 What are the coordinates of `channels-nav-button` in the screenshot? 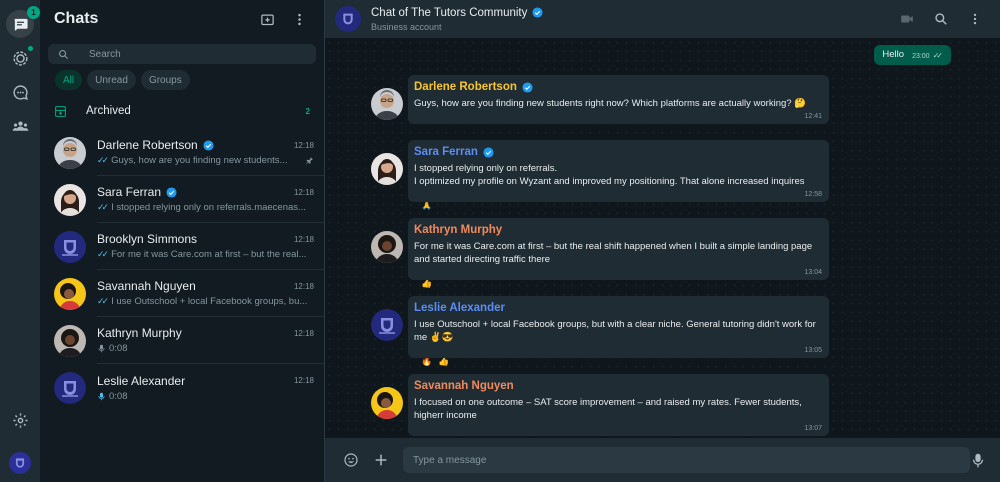 It's located at (20, 92).